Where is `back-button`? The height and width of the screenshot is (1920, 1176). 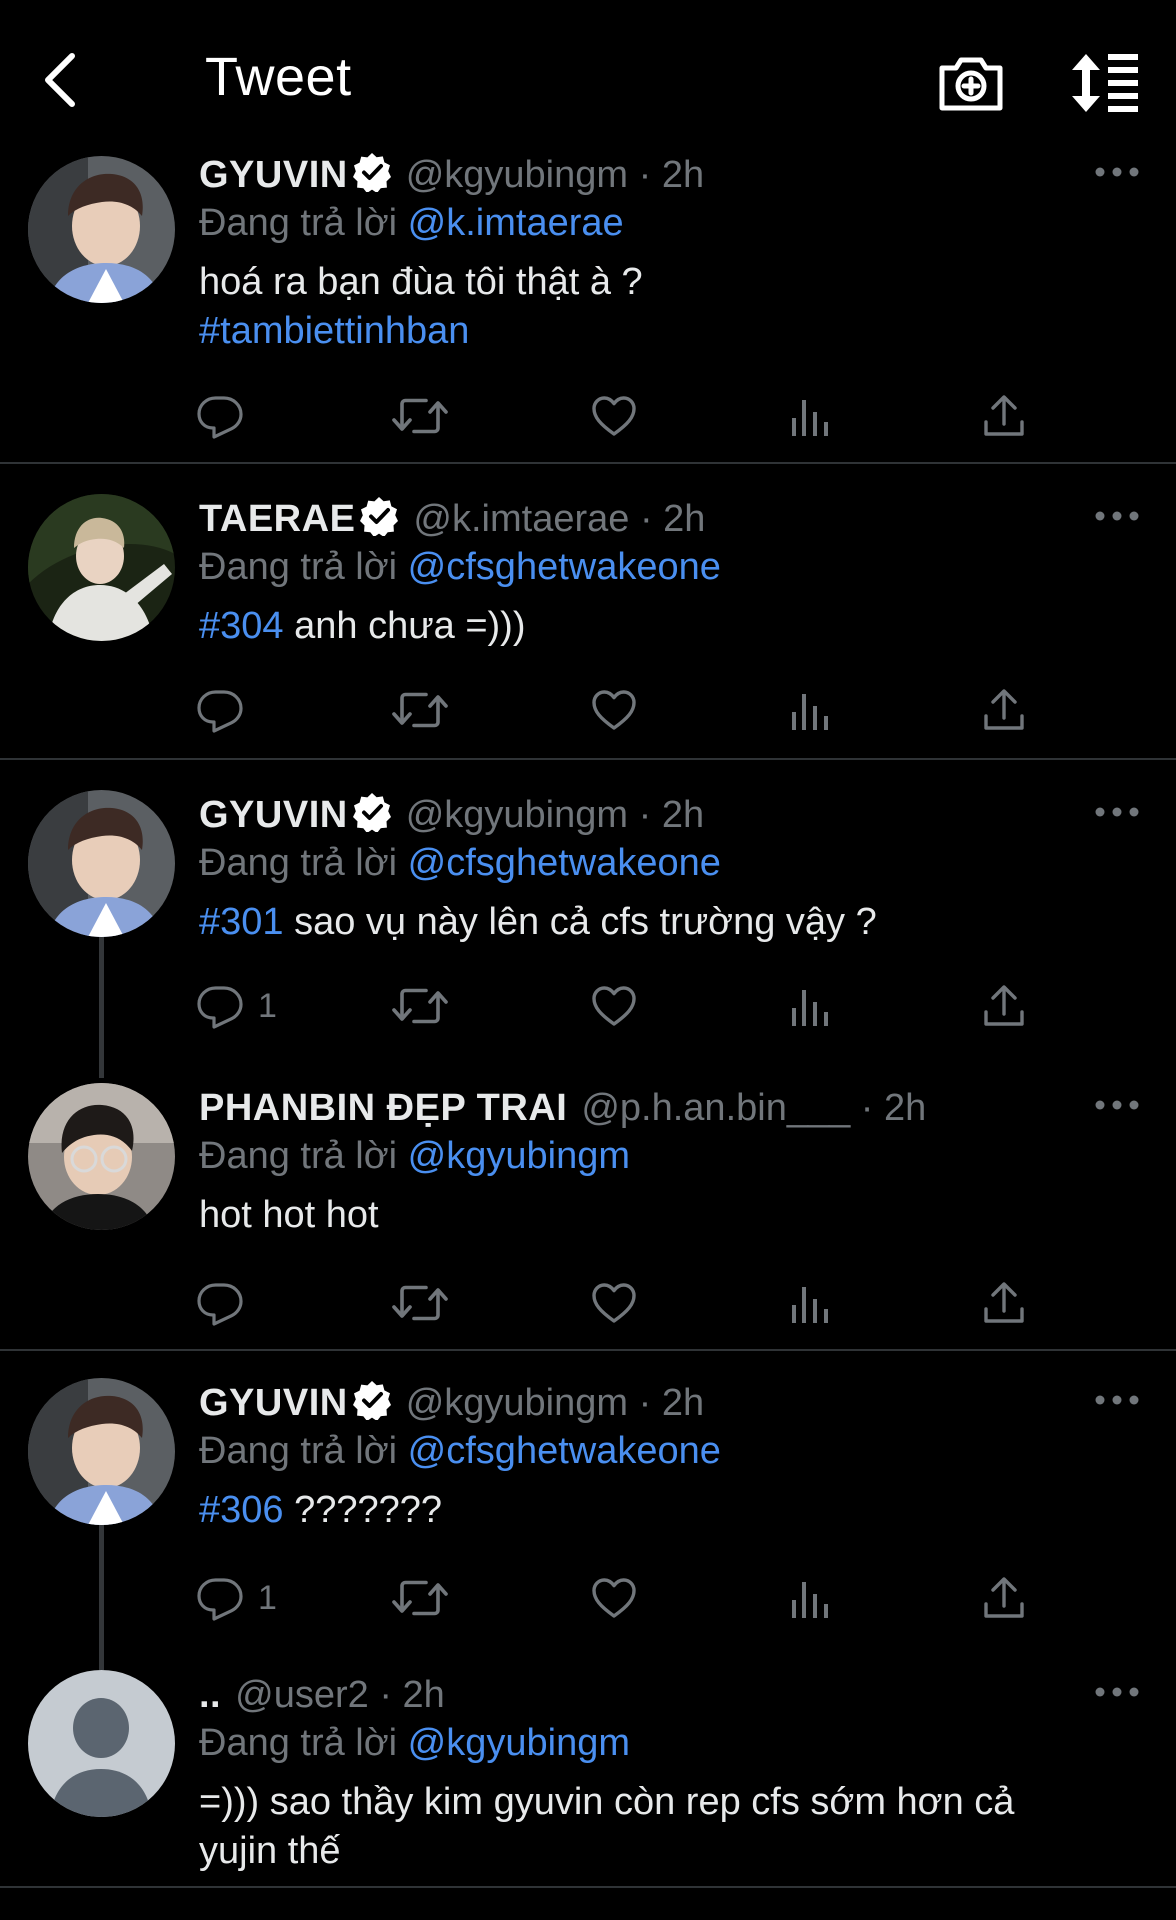 back-button is located at coordinates (78, 84).